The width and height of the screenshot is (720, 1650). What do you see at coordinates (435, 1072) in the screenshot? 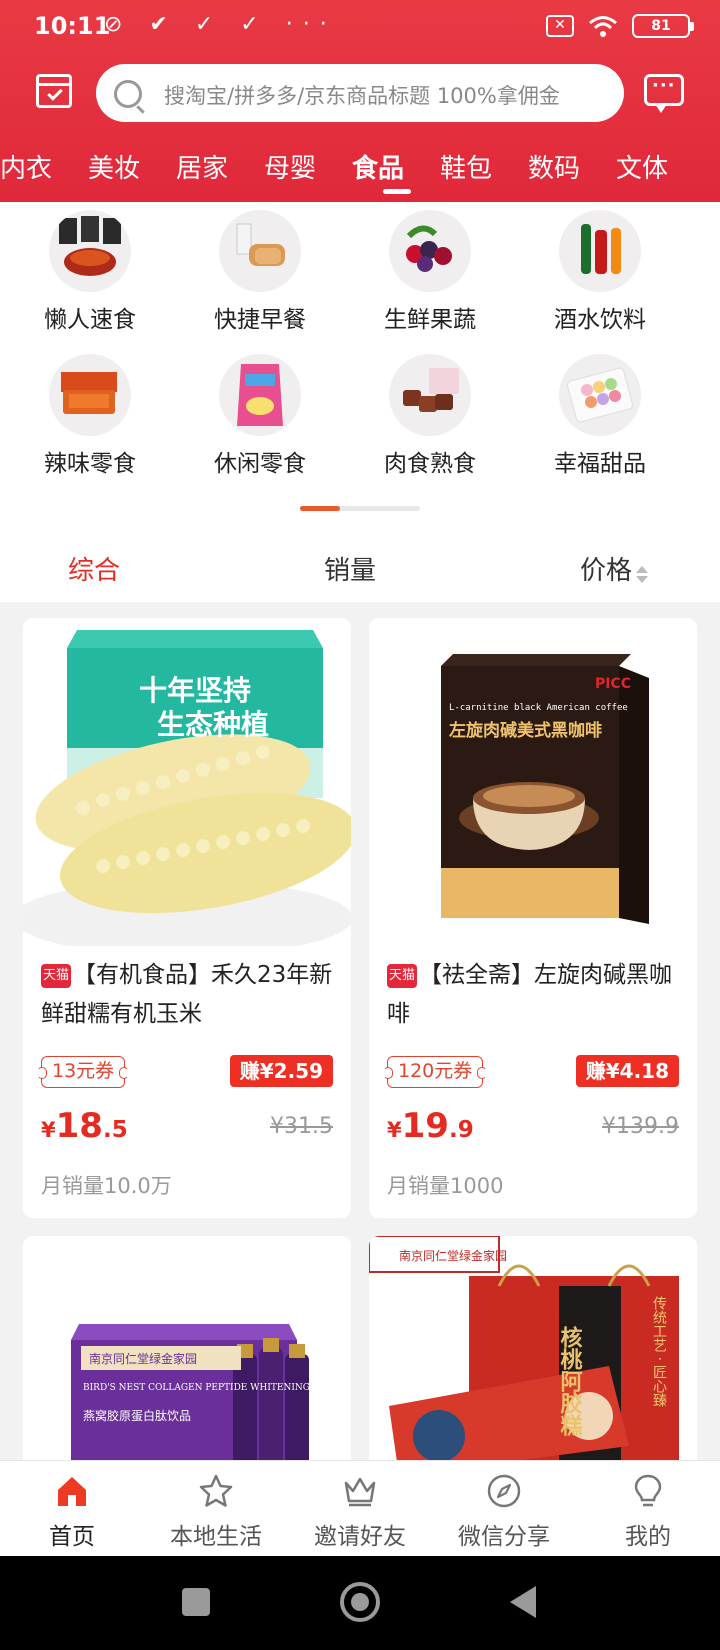
I see `coupon-badge: 120元券` at bounding box center [435, 1072].